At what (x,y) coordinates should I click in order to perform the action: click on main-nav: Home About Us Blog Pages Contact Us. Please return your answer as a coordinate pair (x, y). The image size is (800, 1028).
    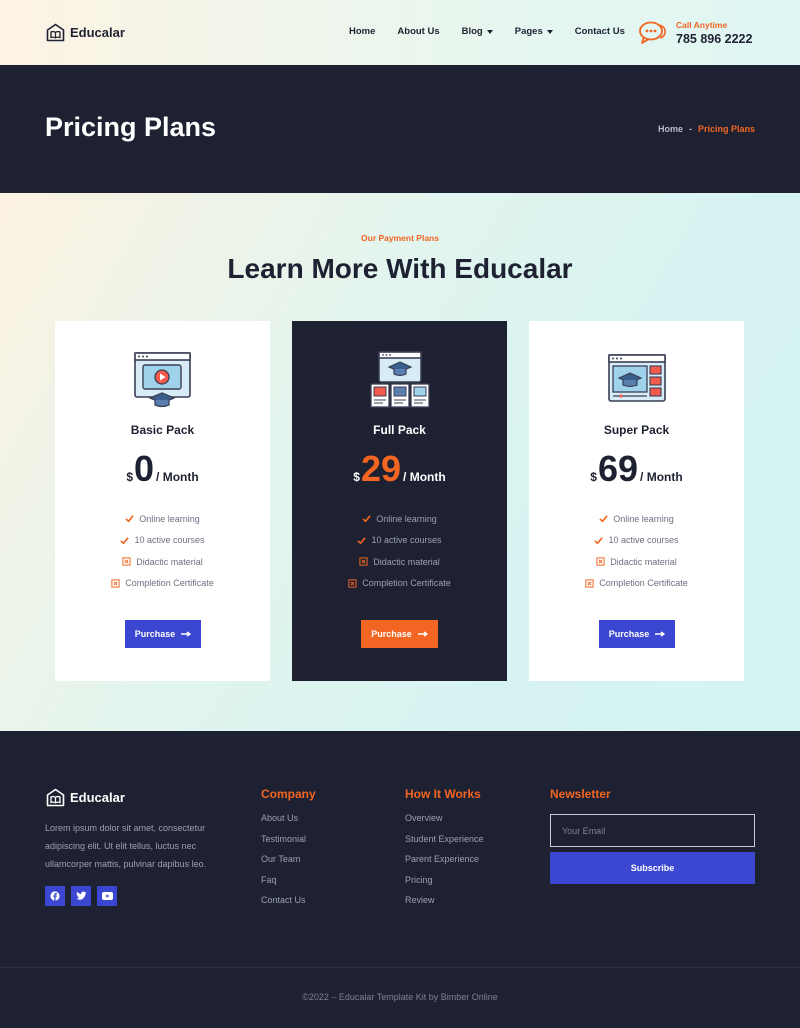
    Looking at the image, I should click on (498, 31).